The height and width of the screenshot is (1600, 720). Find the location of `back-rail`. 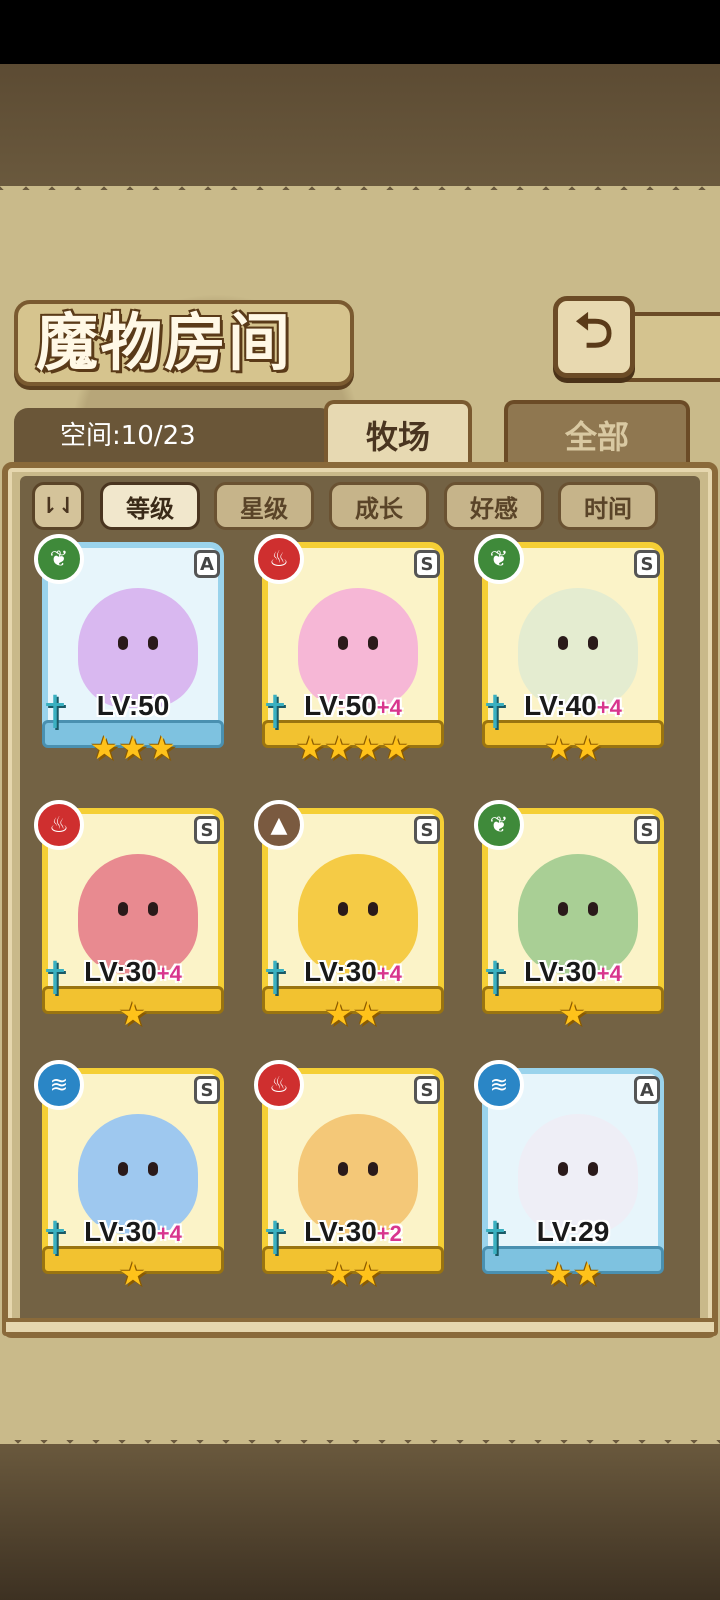

back-rail is located at coordinates (670, 347).